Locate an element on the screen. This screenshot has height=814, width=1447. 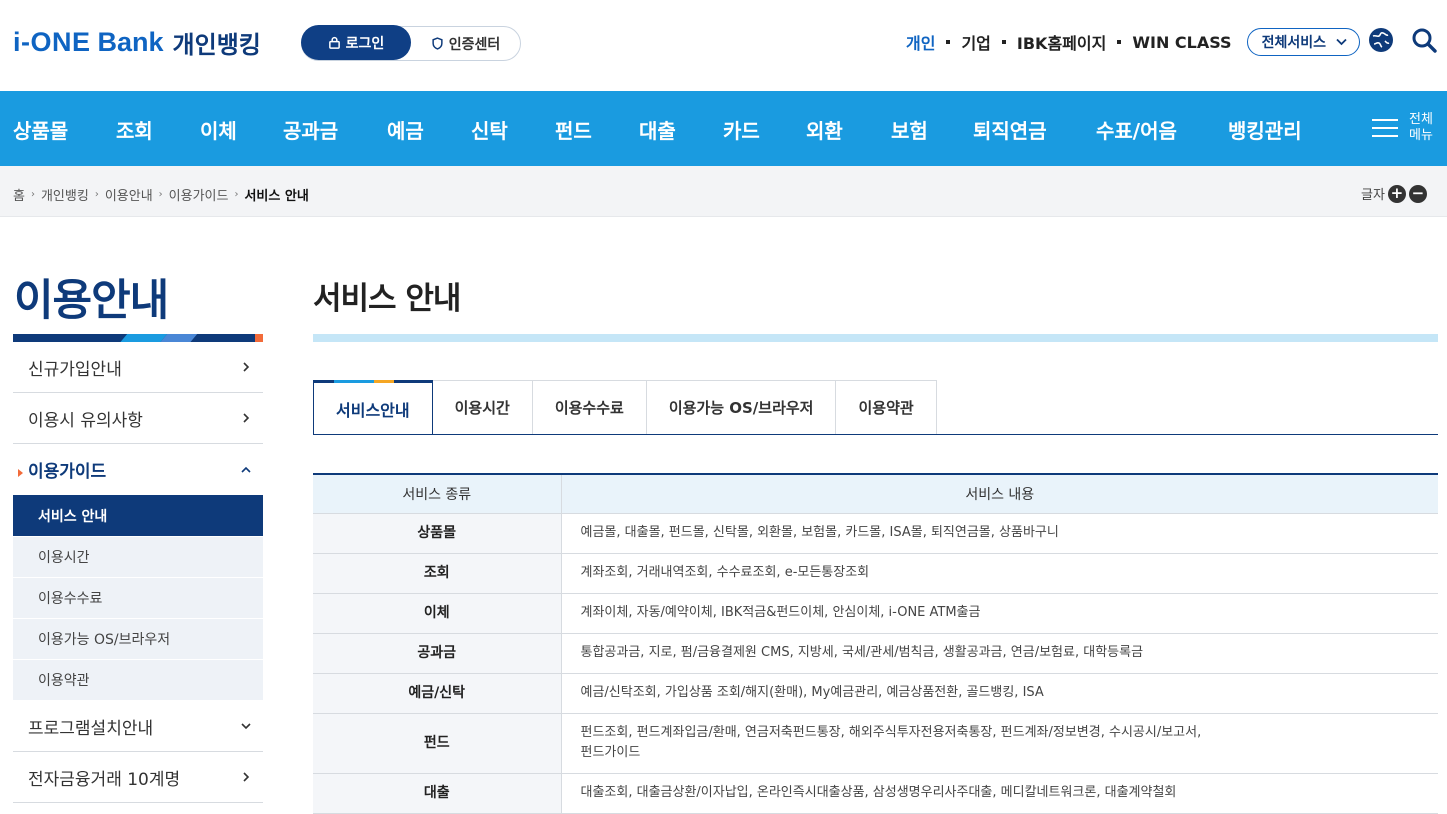
gnb-item-pension: 퇴직연금 is located at coordinates (1010, 129).